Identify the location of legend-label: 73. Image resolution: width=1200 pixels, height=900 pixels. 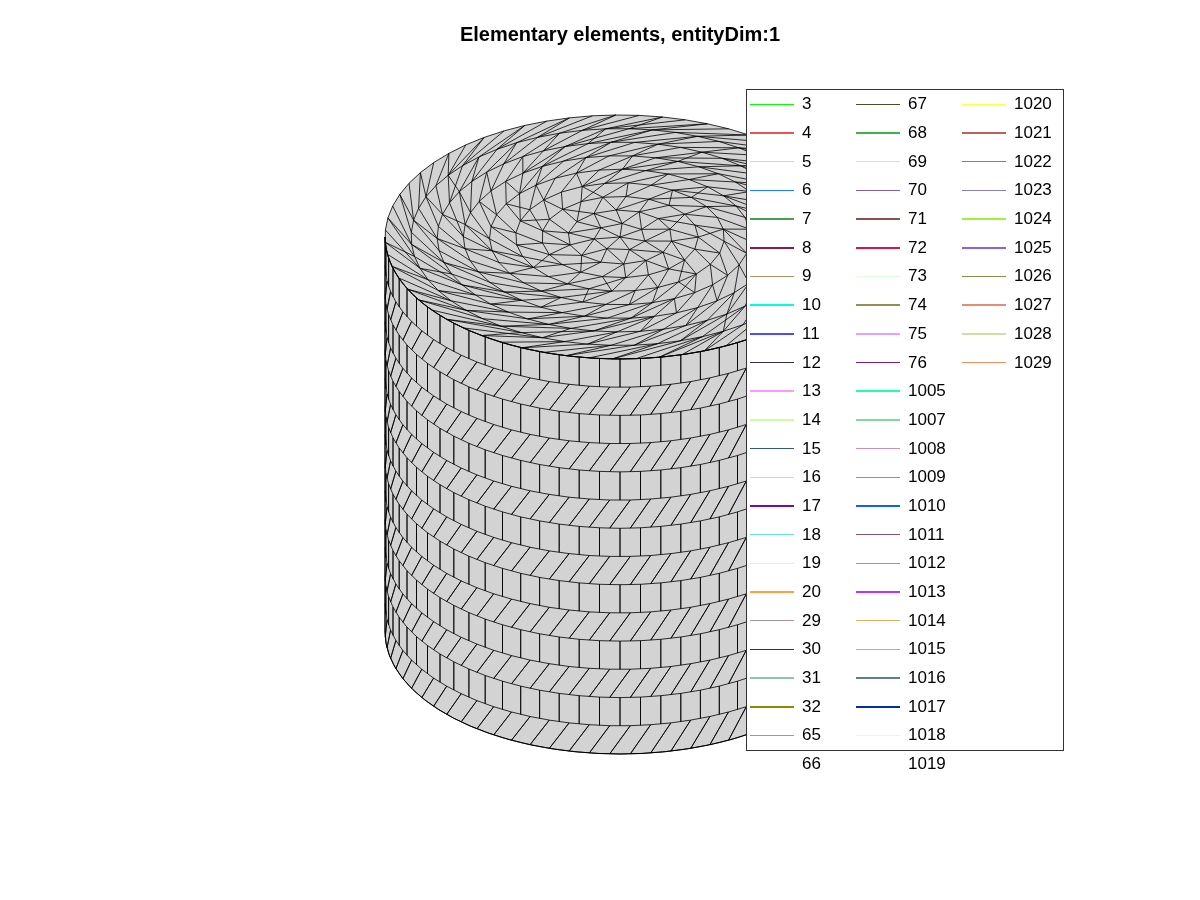
(917, 276).